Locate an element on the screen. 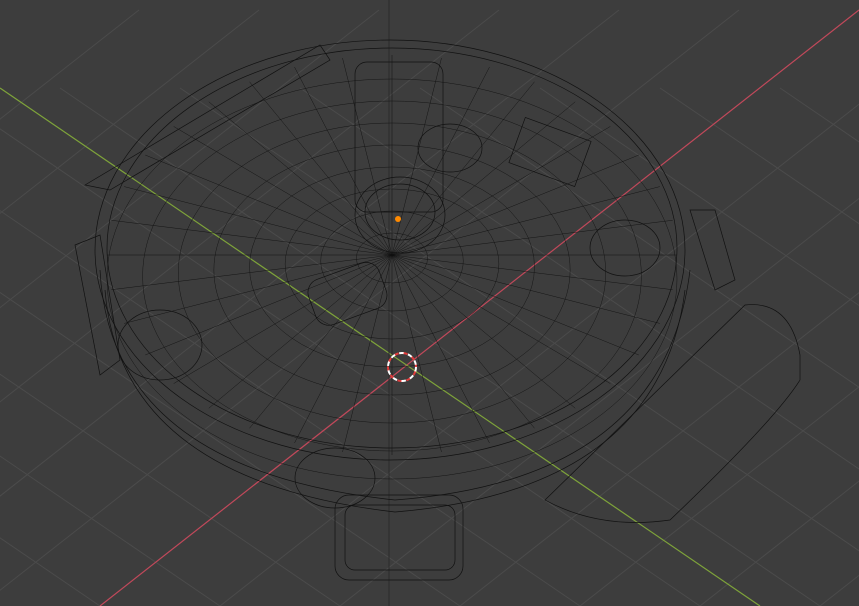 The width and height of the screenshot is (859, 606). left-bumper is located at coordinates (97, 305).